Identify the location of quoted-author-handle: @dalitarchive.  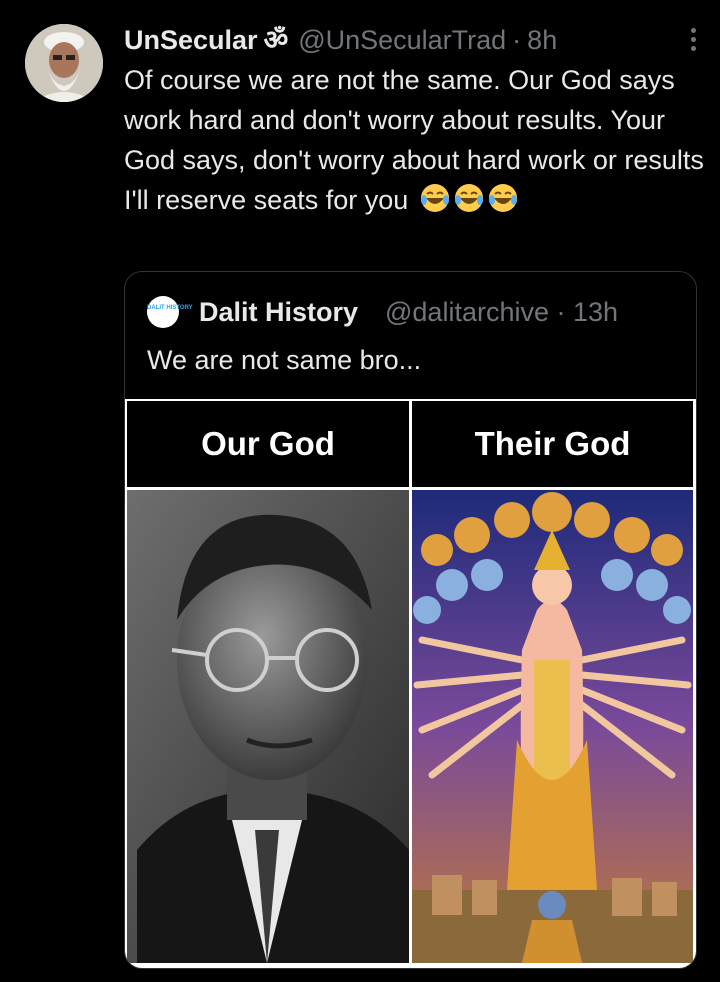
(467, 312).